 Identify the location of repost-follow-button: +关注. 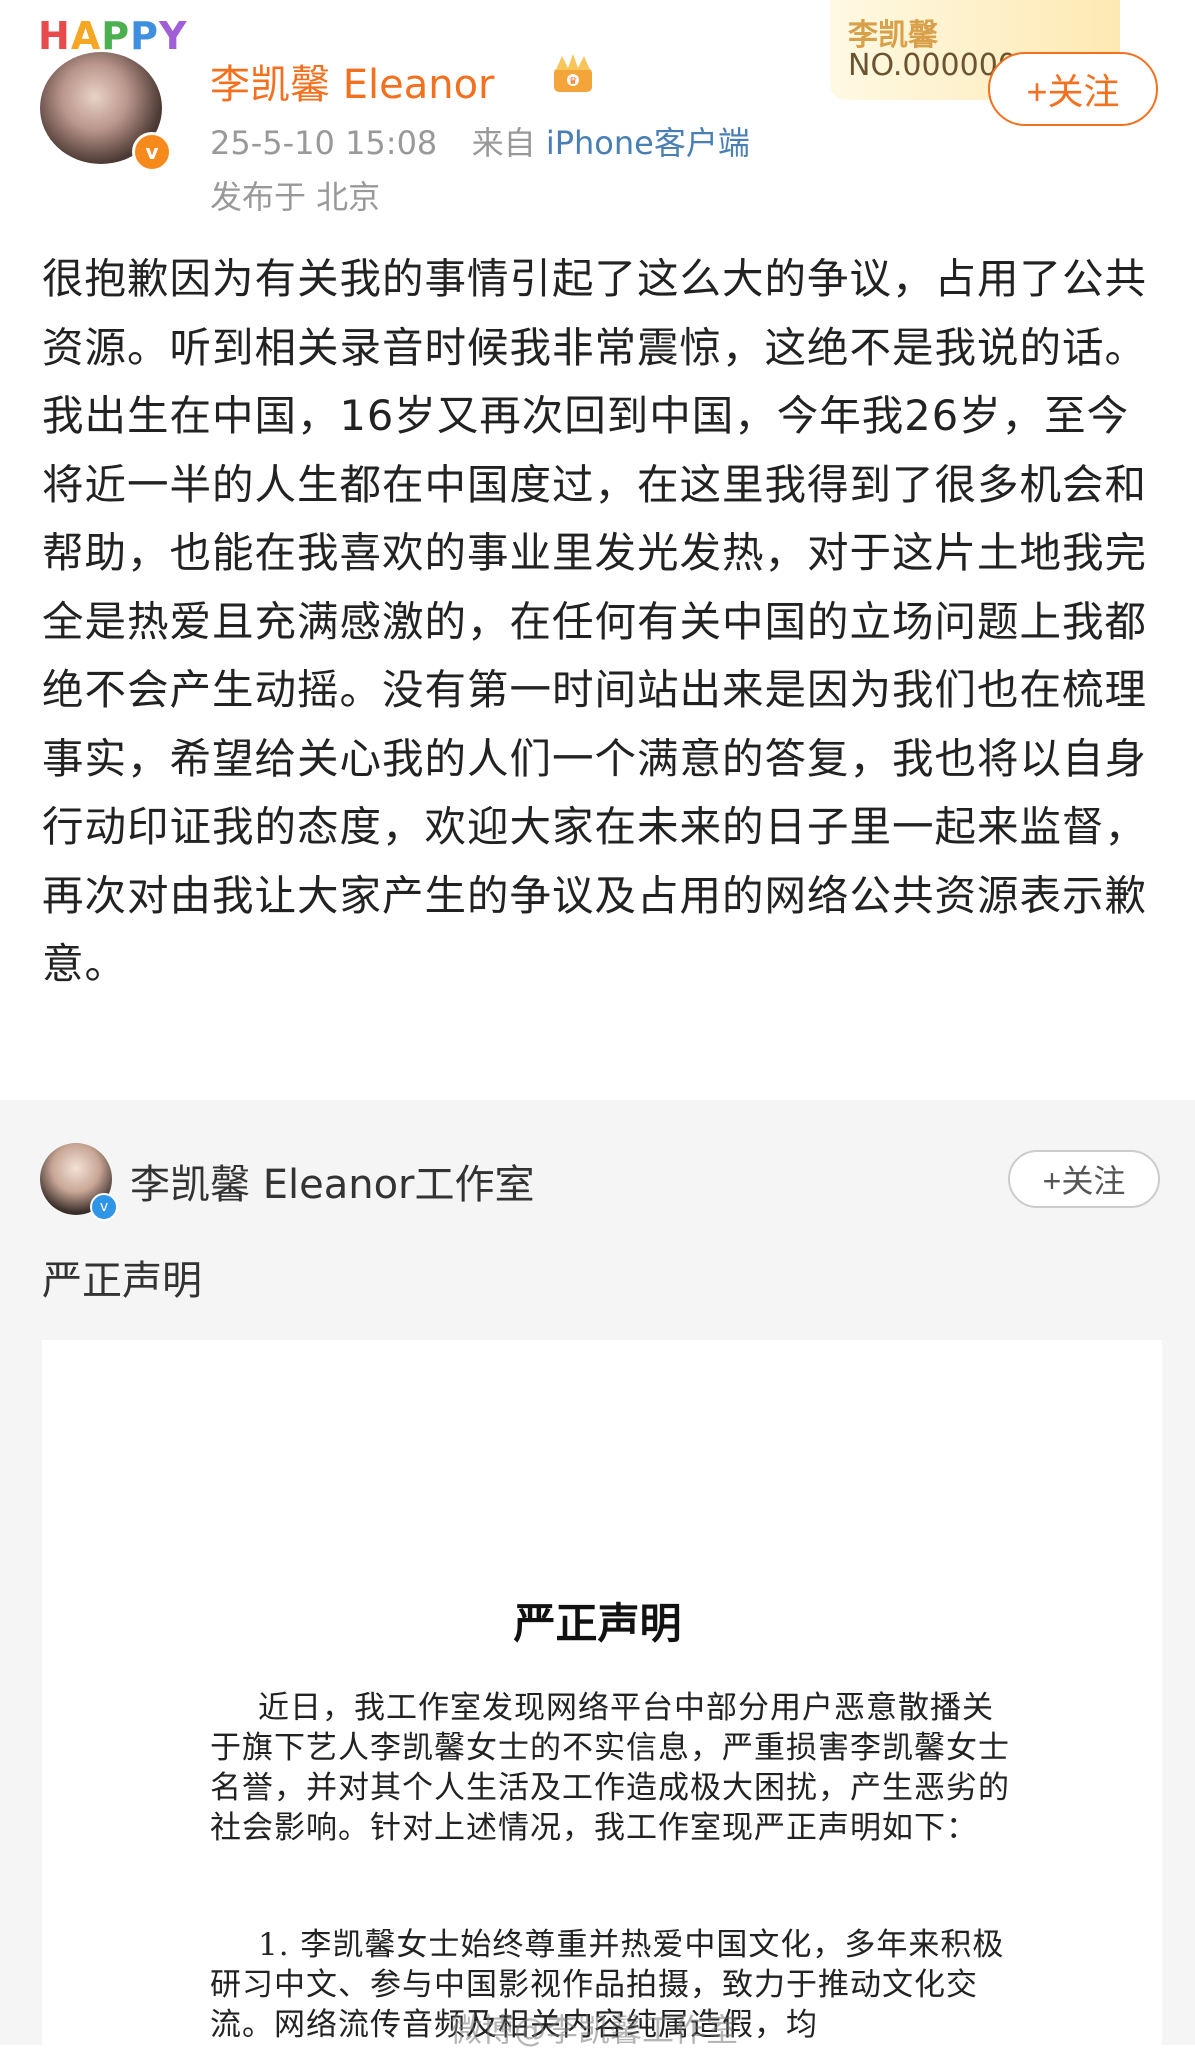
(1084, 1179).